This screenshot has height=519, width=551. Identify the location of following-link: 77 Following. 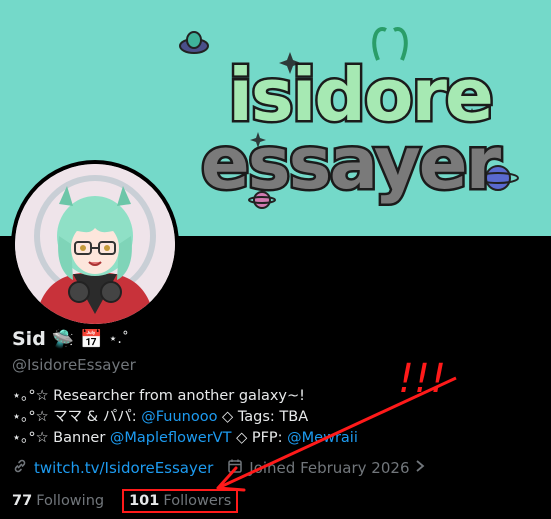
(58, 501).